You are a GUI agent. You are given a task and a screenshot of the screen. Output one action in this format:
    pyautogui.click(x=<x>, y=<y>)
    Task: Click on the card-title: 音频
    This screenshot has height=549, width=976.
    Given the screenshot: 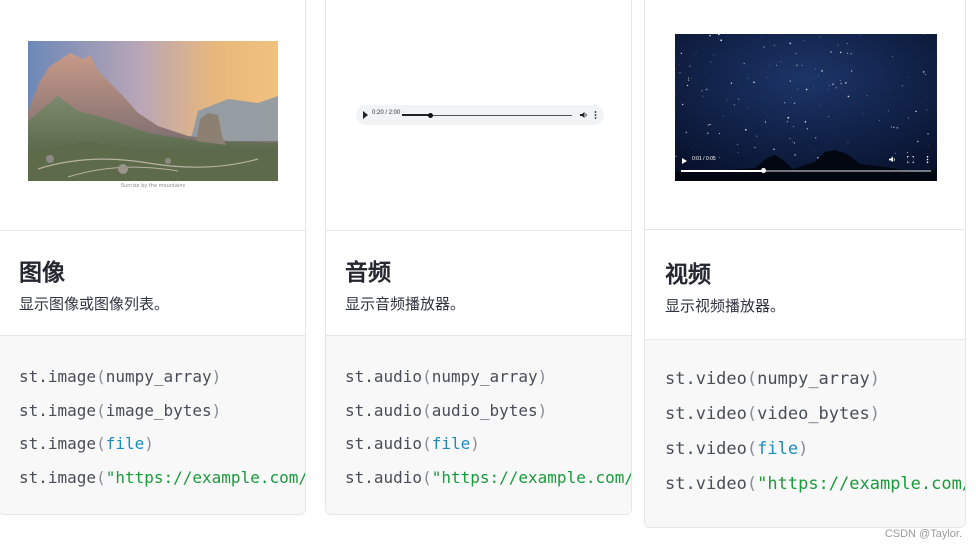 What is the action you would take?
    pyautogui.click(x=368, y=273)
    